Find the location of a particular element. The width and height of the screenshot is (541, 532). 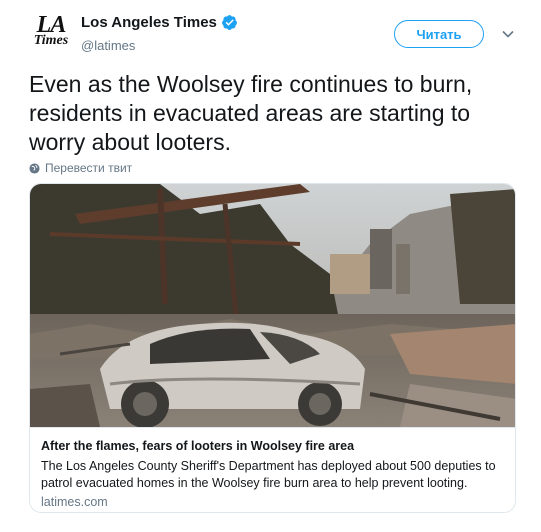

translate-label: Перевести твит is located at coordinates (89, 168).